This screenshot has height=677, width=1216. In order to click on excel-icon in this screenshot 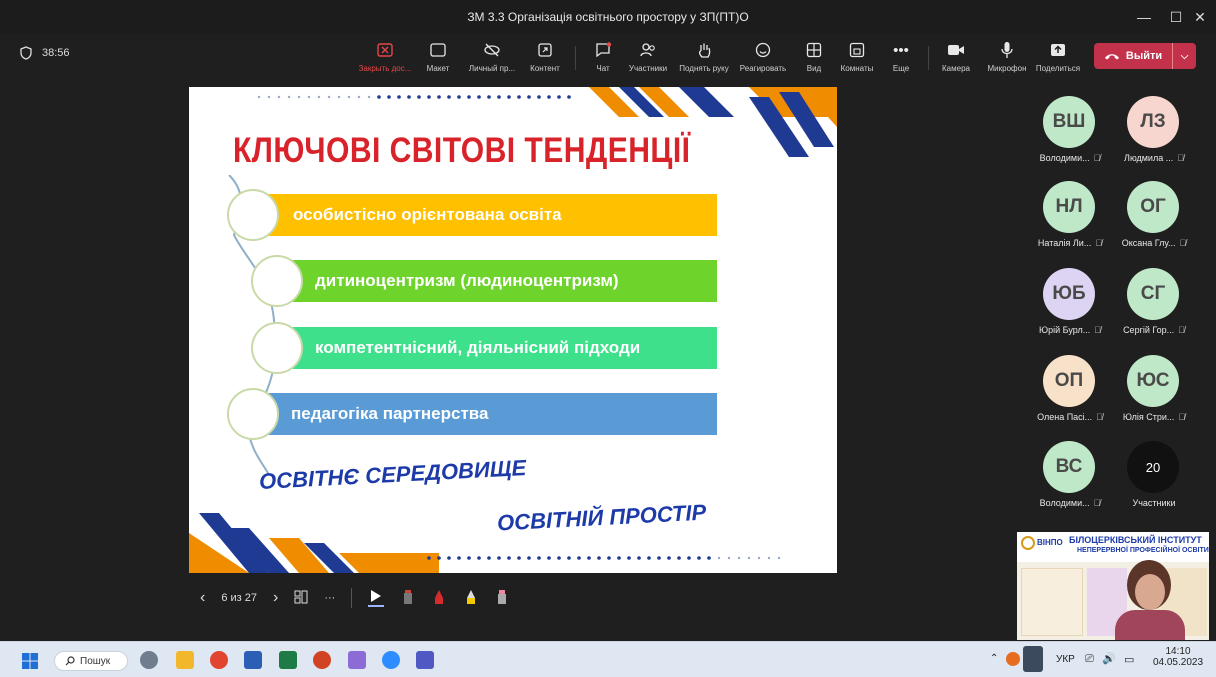, I will do `click(288, 660)`.